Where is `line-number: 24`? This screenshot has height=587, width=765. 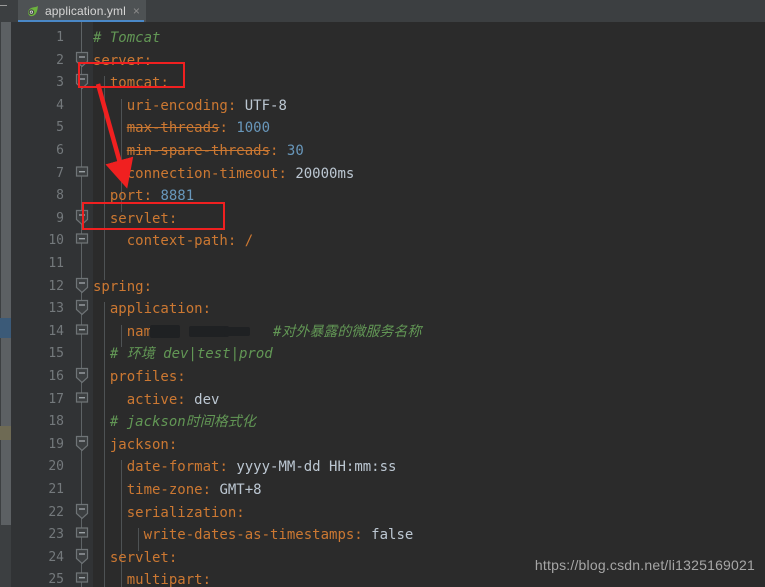
line-number: 24 is located at coordinates (56, 557).